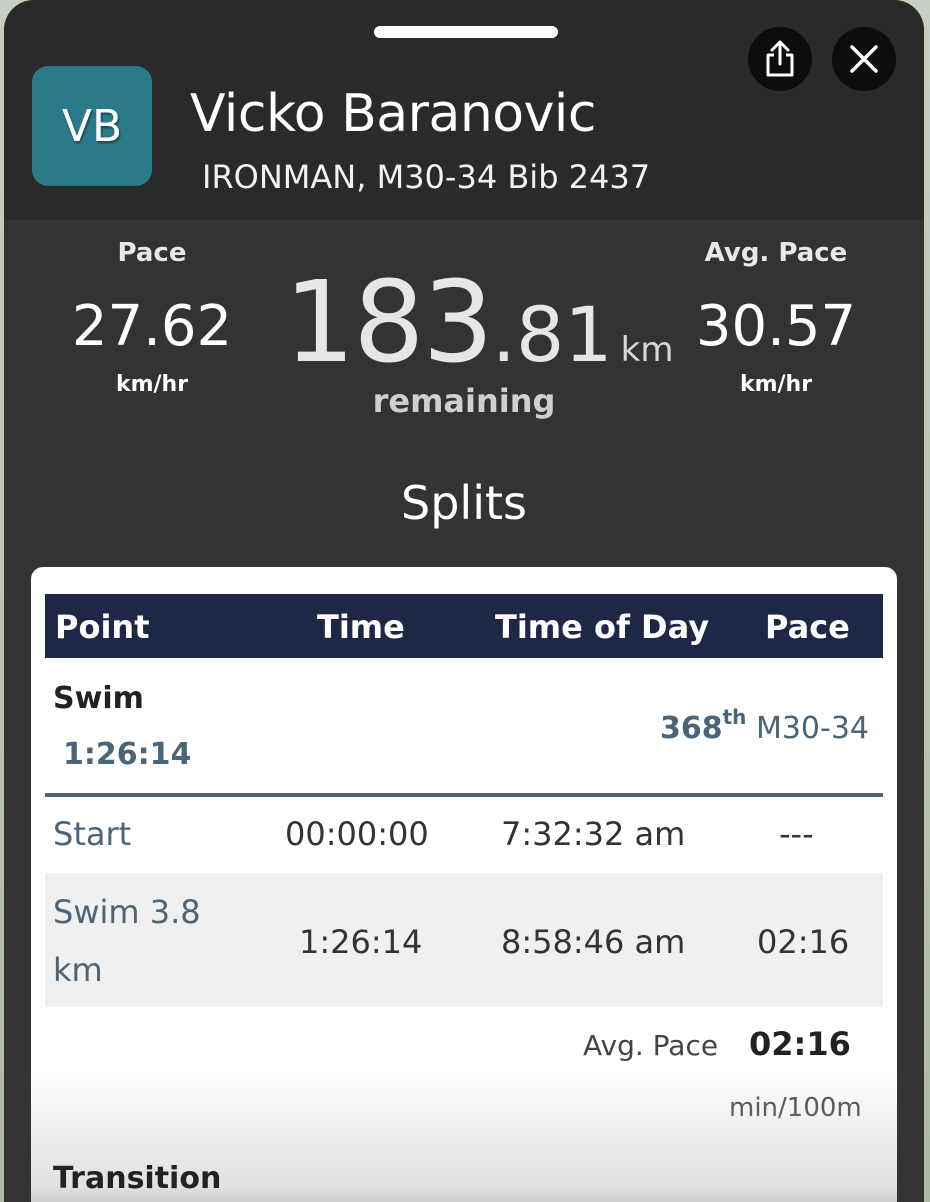  Describe the element at coordinates (92, 834) in the screenshot. I see `cell-point: Start` at that location.